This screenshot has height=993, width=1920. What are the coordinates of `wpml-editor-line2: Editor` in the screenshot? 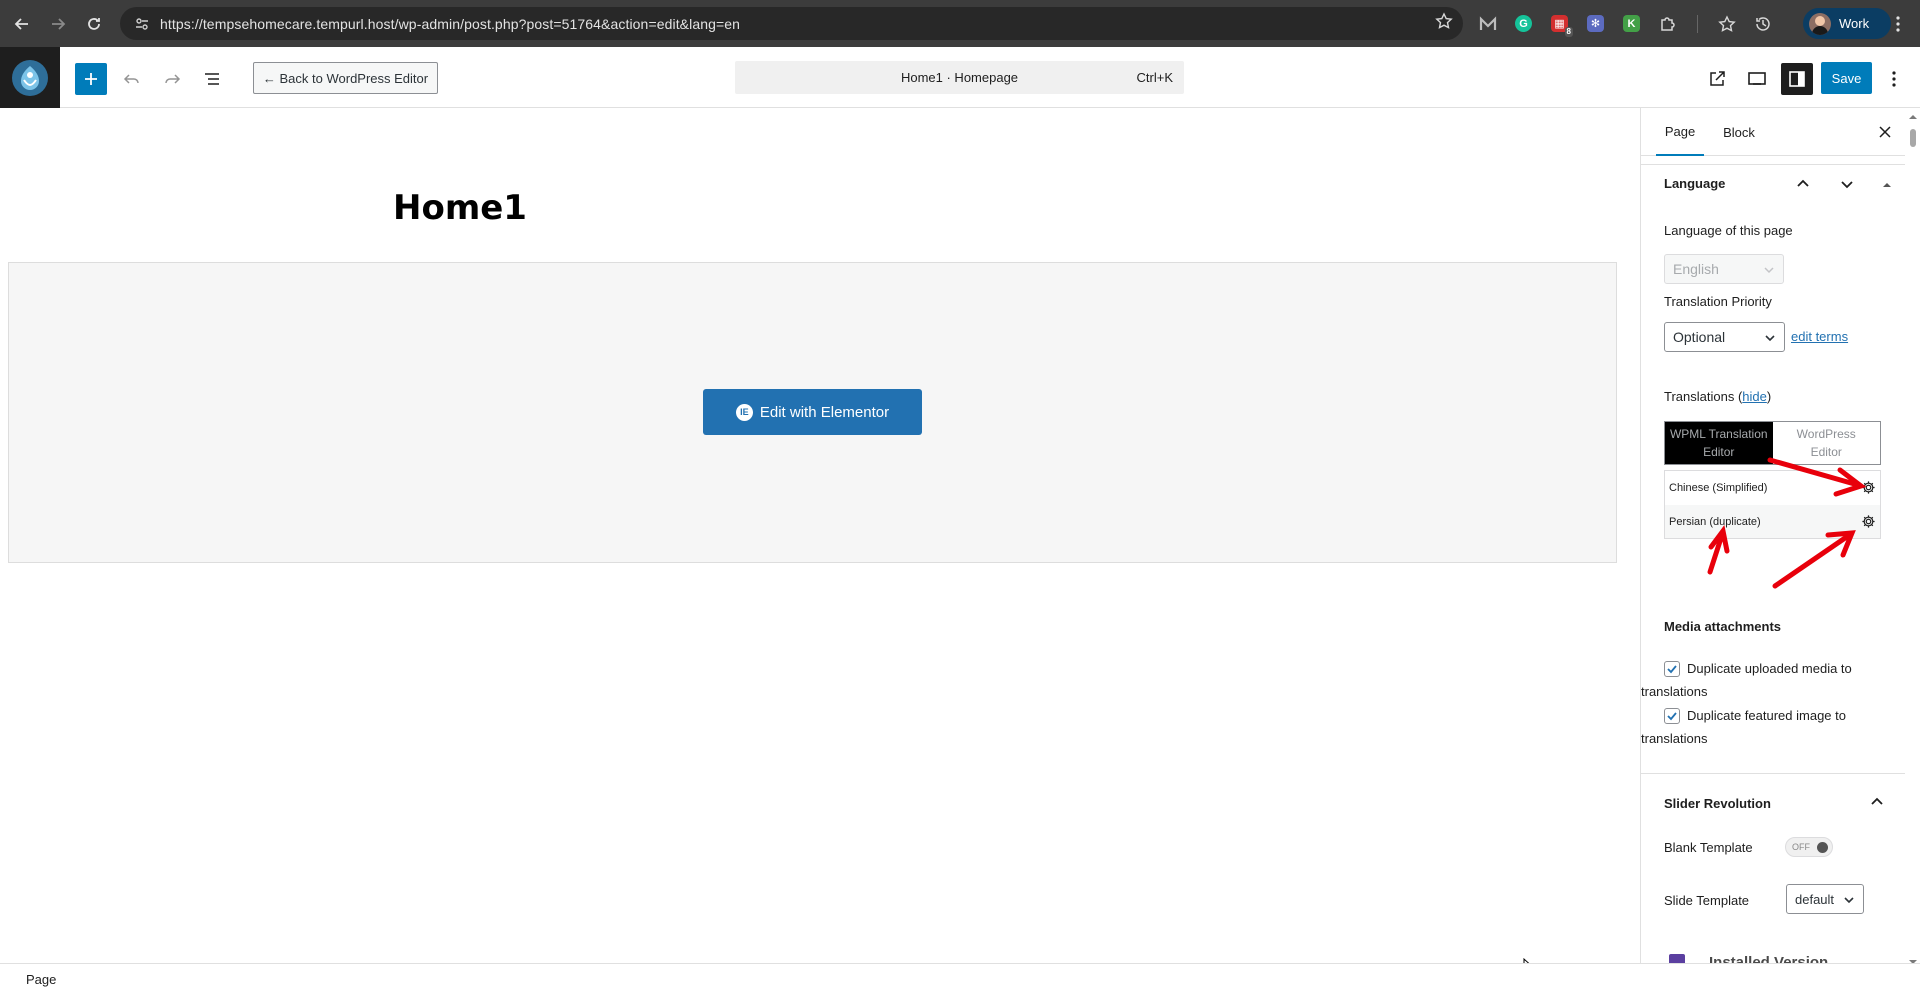 It's located at (1719, 452).